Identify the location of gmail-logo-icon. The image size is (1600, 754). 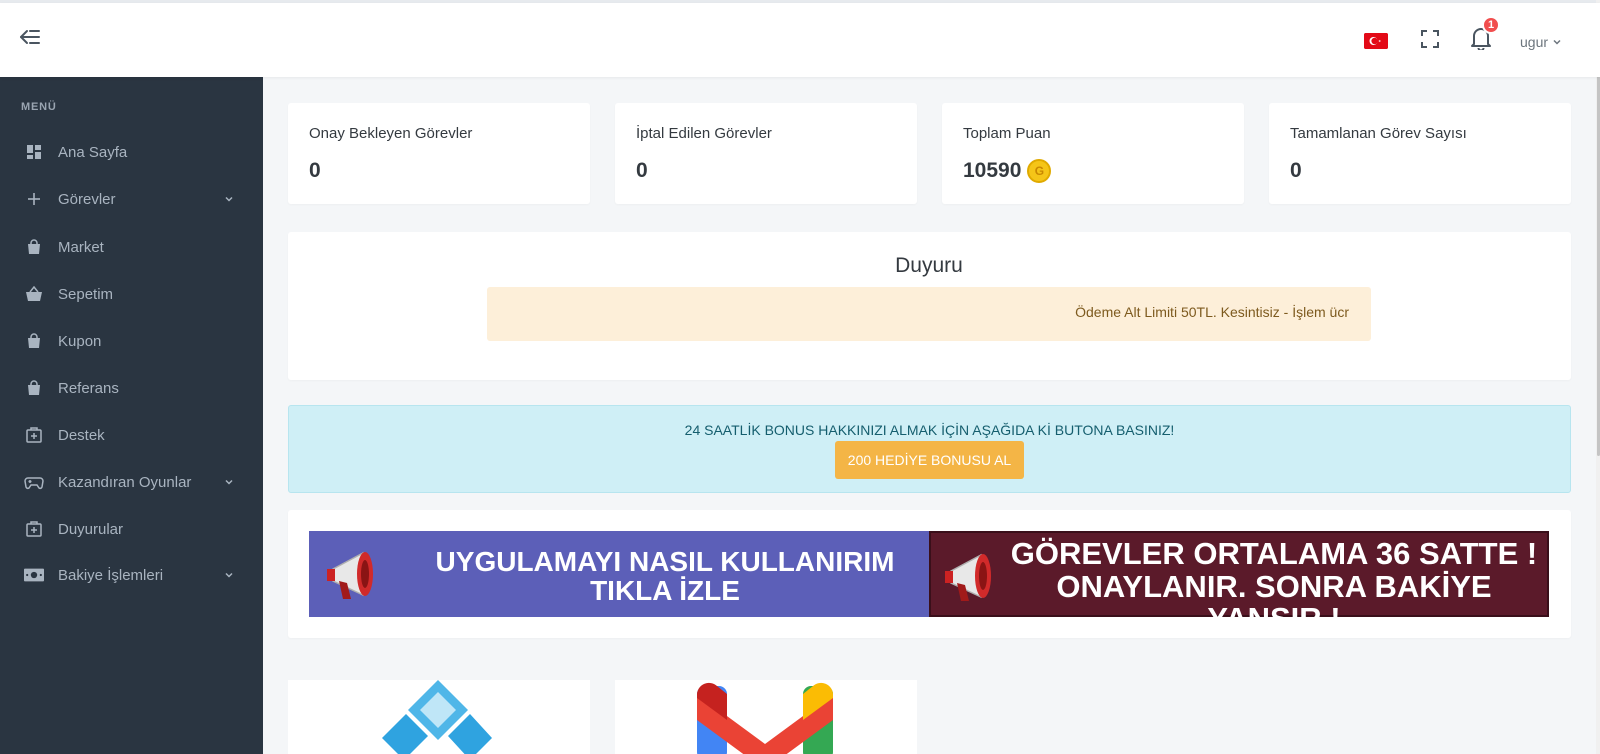
(765, 717).